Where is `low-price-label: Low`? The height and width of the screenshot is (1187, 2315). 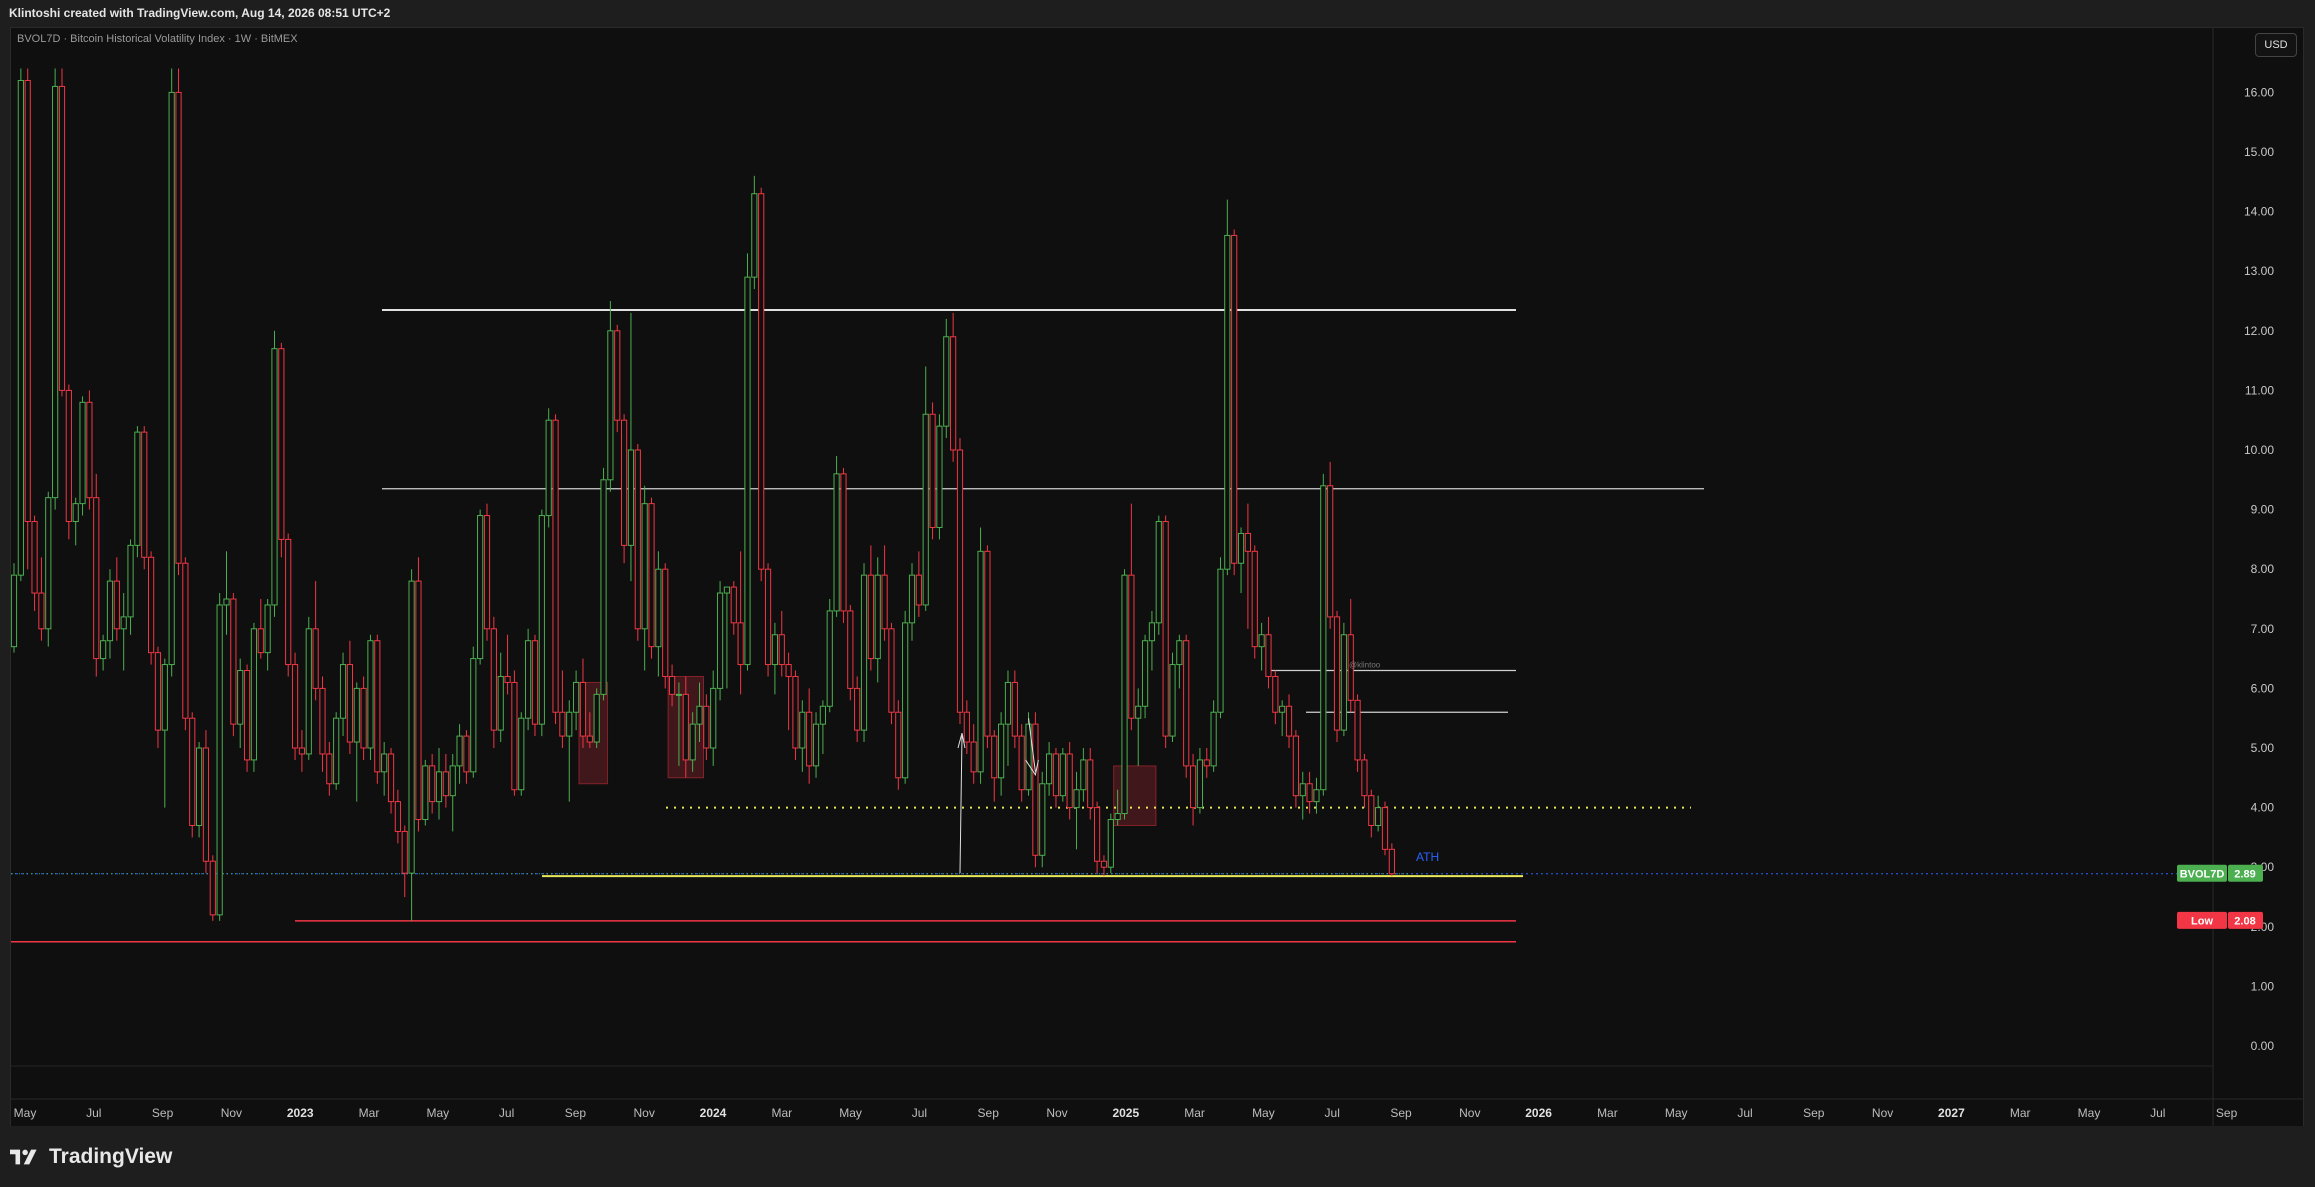
low-price-label: Low is located at coordinates (2202, 921).